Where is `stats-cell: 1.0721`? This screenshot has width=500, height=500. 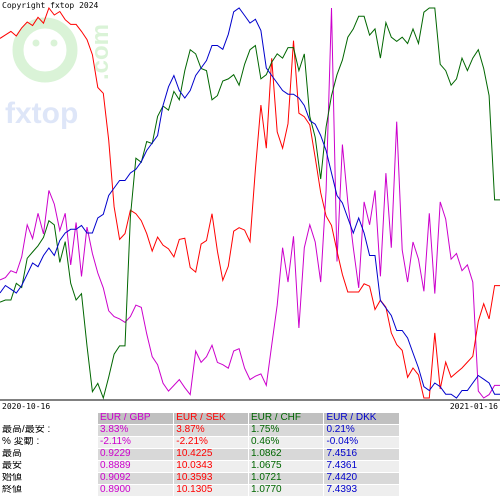
stats-cell: 1.0721 is located at coordinates (286, 478).